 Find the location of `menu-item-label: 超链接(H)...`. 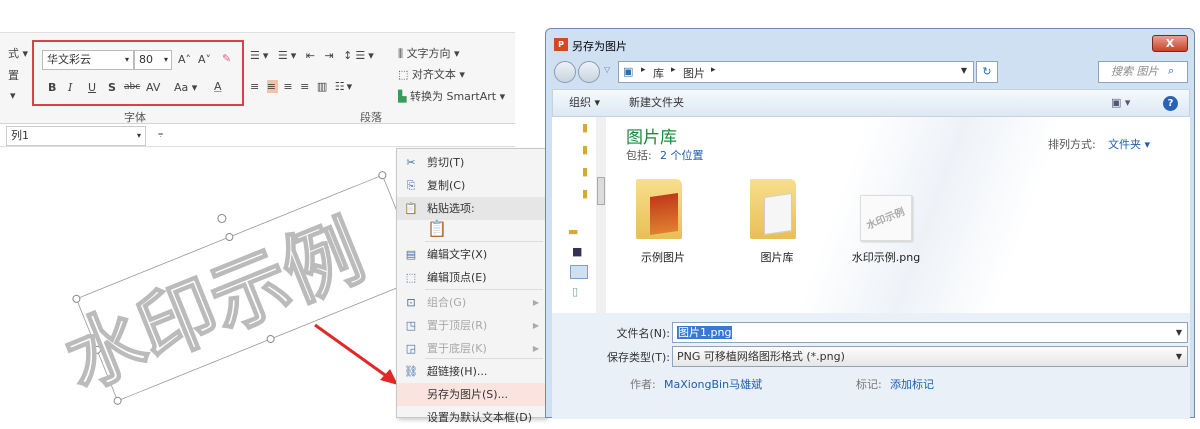

menu-item-label: 超链接(H)... is located at coordinates (457, 371).